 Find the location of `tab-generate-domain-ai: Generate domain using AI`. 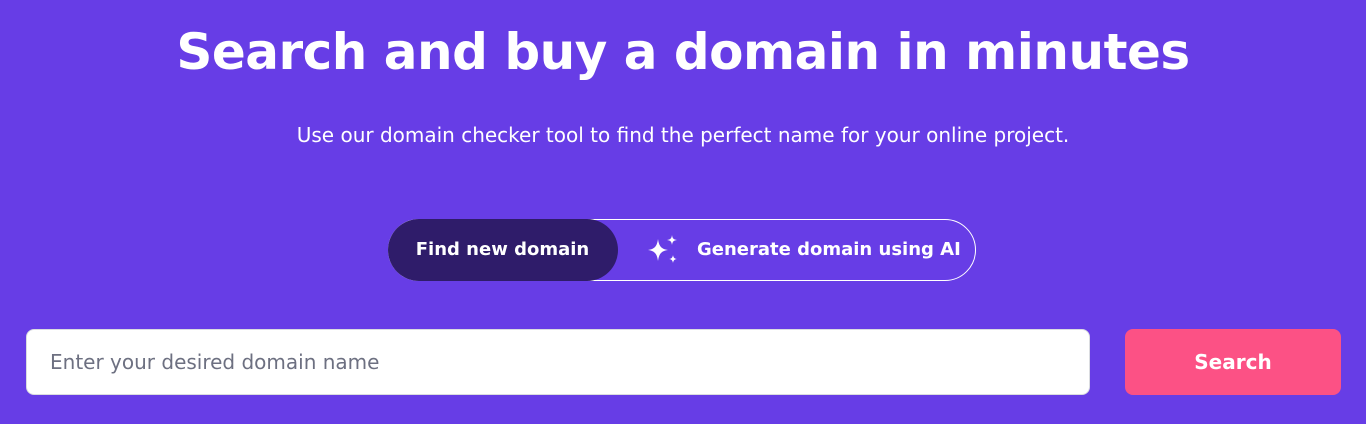

tab-generate-domain-ai: Generate domain using AI is located at coordinates (802, 250).